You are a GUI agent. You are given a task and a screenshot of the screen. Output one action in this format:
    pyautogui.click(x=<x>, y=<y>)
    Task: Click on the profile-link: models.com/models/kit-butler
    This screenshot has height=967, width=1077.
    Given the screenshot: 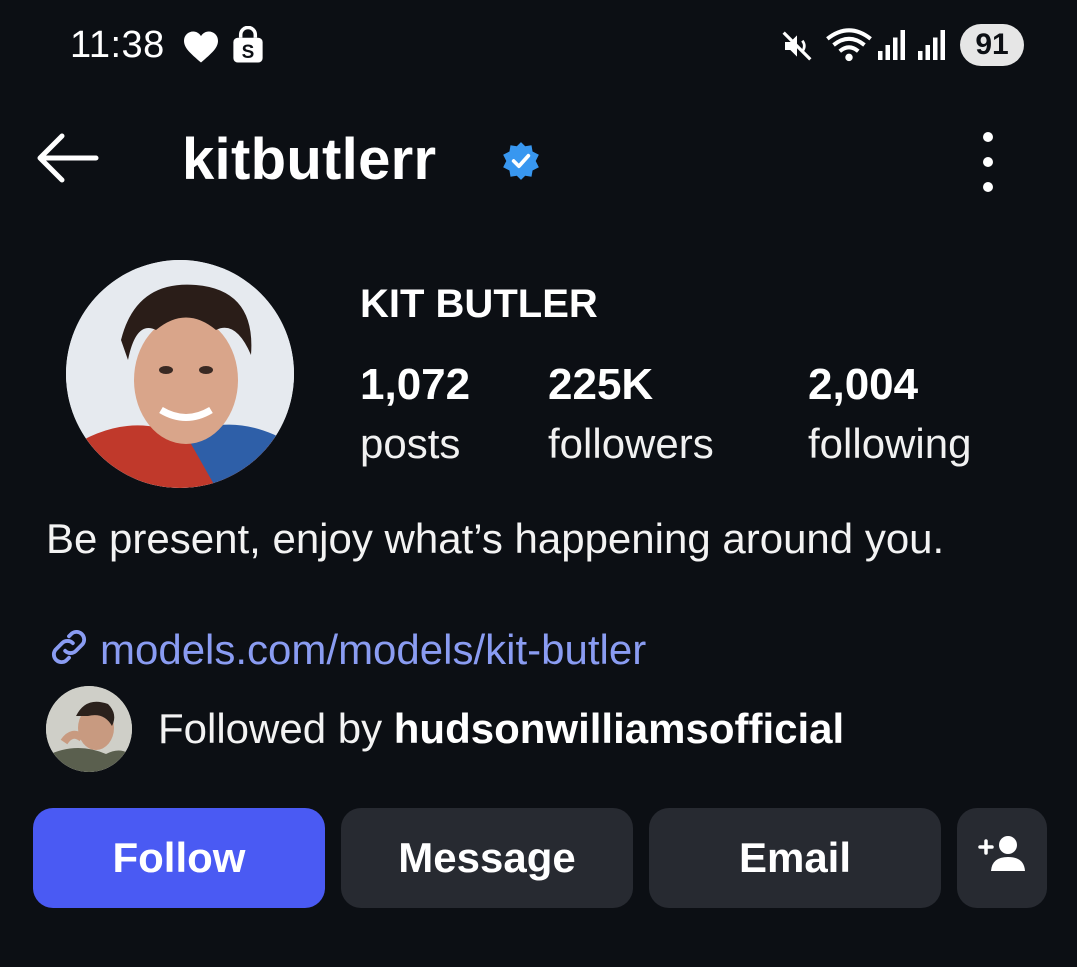 What is the action you would take?
    pyautogui.click(x=346, y=649)
    